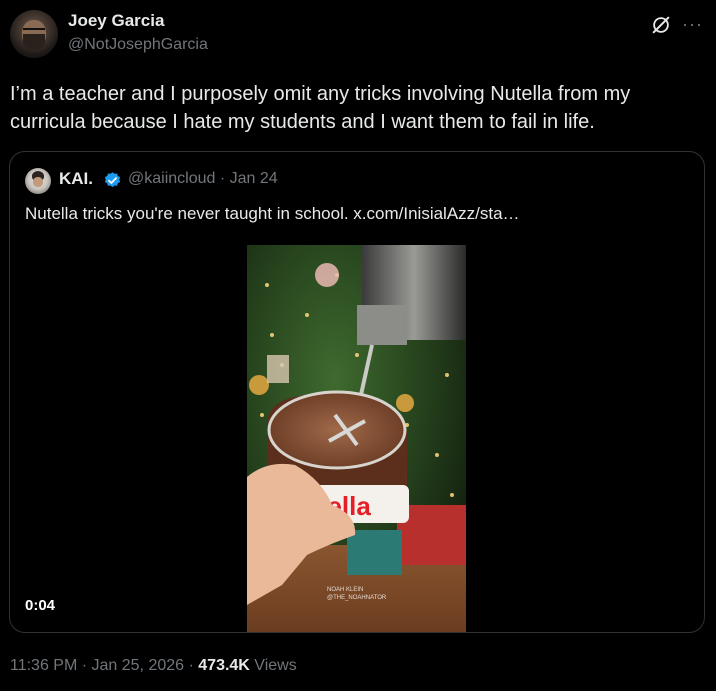 The width and height of the screenshot is (716, 691). Describe the element at coordinates (273, 665) in the screenshot. I see `views-label: Views` at that location.